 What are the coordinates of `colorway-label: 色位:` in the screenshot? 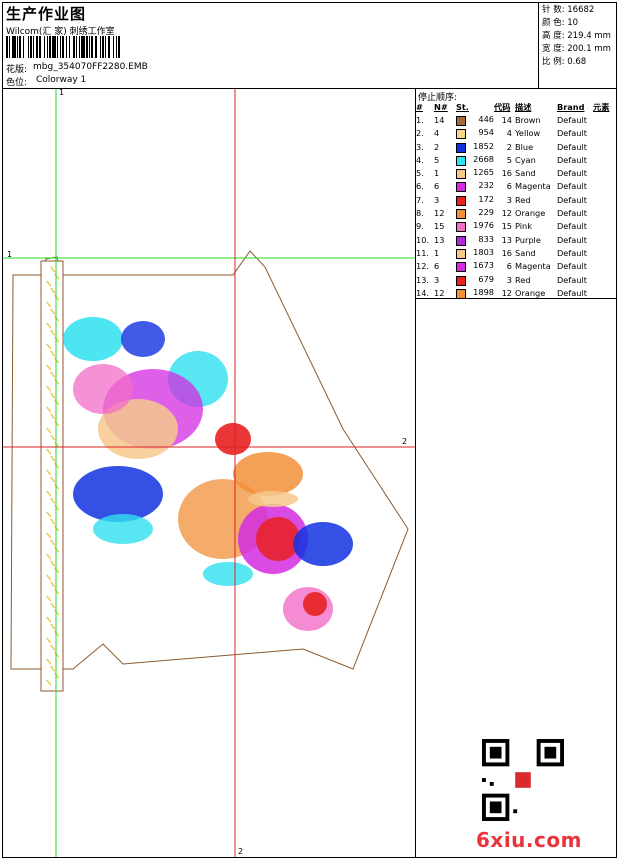 It's located at (17, 83).